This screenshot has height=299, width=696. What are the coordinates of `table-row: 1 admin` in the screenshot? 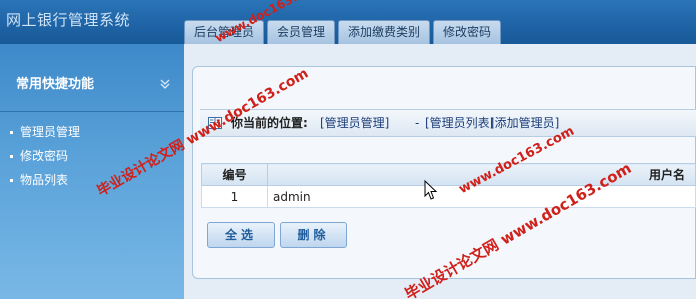 It's located at (448, 196).